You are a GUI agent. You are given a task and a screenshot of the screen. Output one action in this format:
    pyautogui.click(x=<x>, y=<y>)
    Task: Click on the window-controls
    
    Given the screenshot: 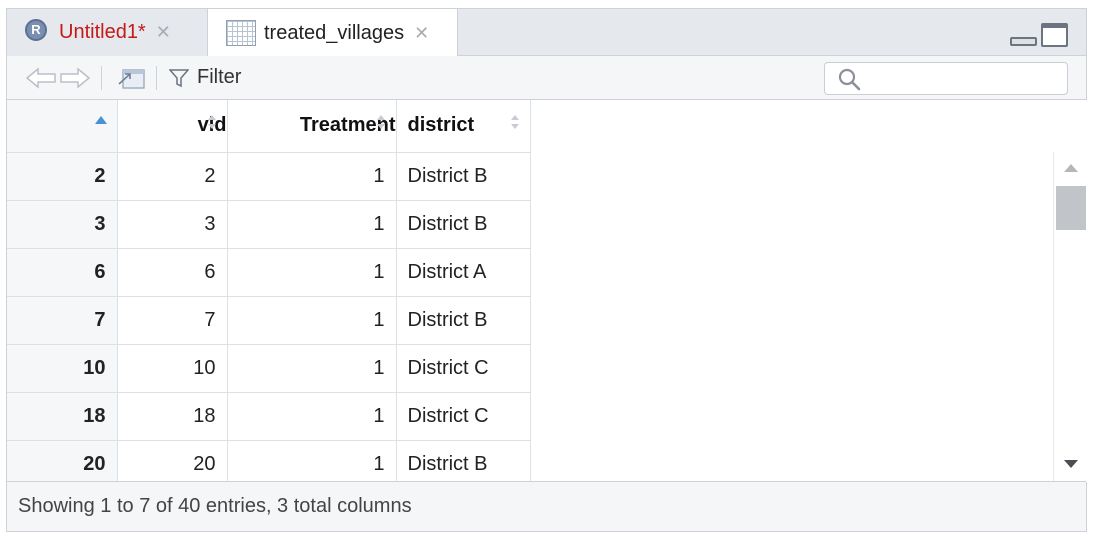 What is the action you would take?
    pyautogui.click(x=1039, y=35)
    